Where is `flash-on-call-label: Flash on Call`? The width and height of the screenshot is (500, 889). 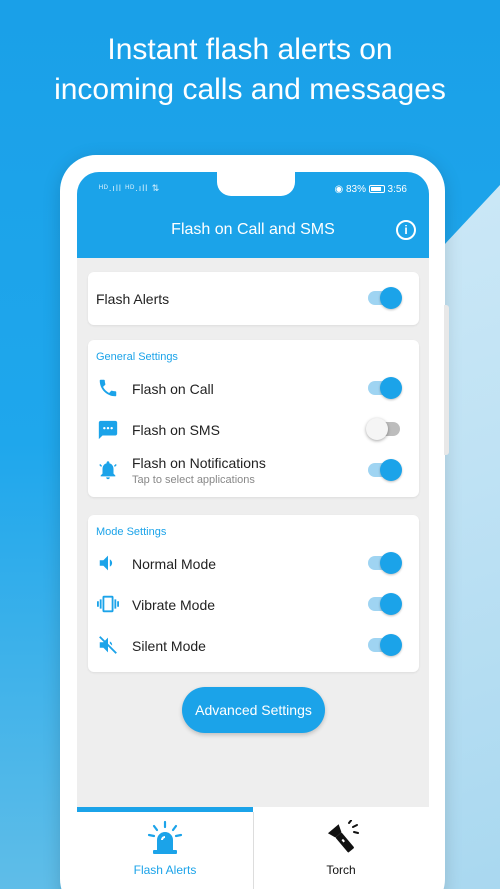 flash-on-call-label: Flash on Call is located at coordinates (173, 389).